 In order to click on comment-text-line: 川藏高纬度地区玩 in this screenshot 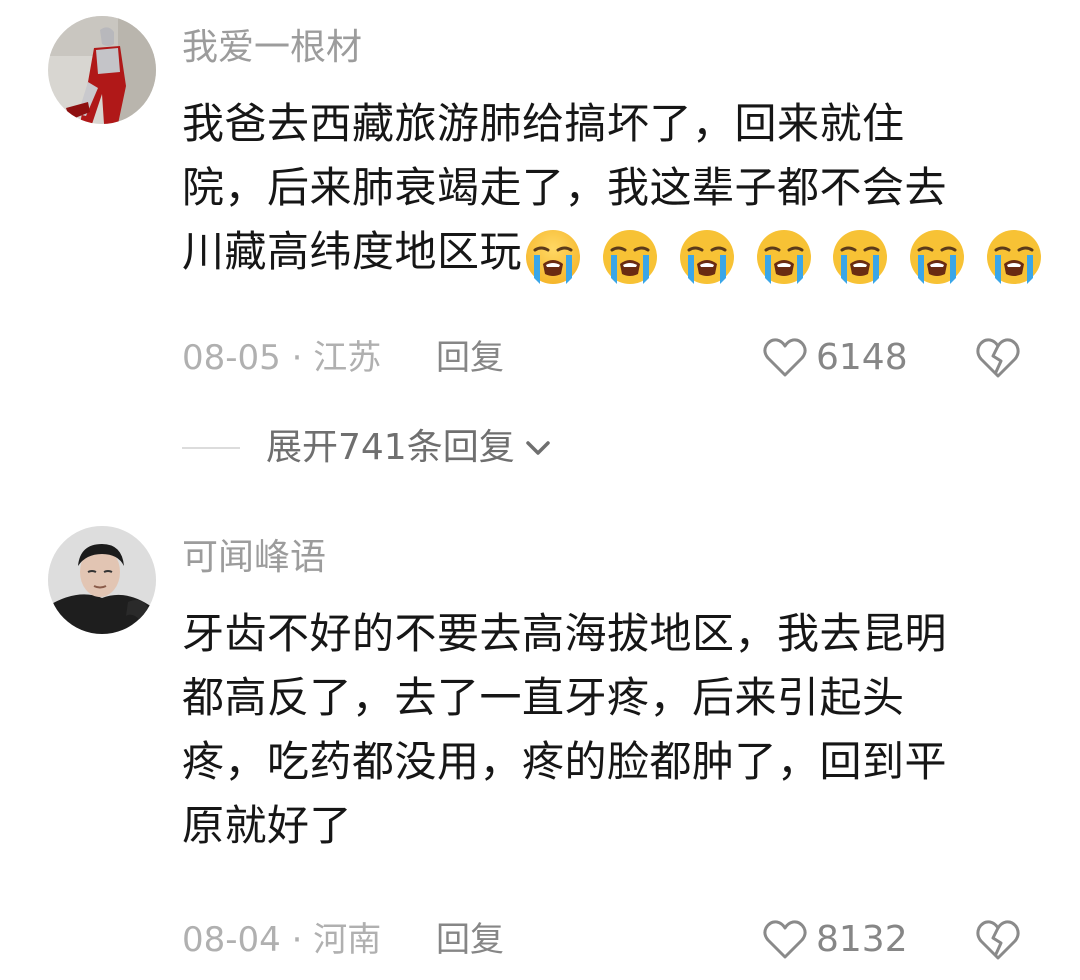, I will do `click(612, 252)`.